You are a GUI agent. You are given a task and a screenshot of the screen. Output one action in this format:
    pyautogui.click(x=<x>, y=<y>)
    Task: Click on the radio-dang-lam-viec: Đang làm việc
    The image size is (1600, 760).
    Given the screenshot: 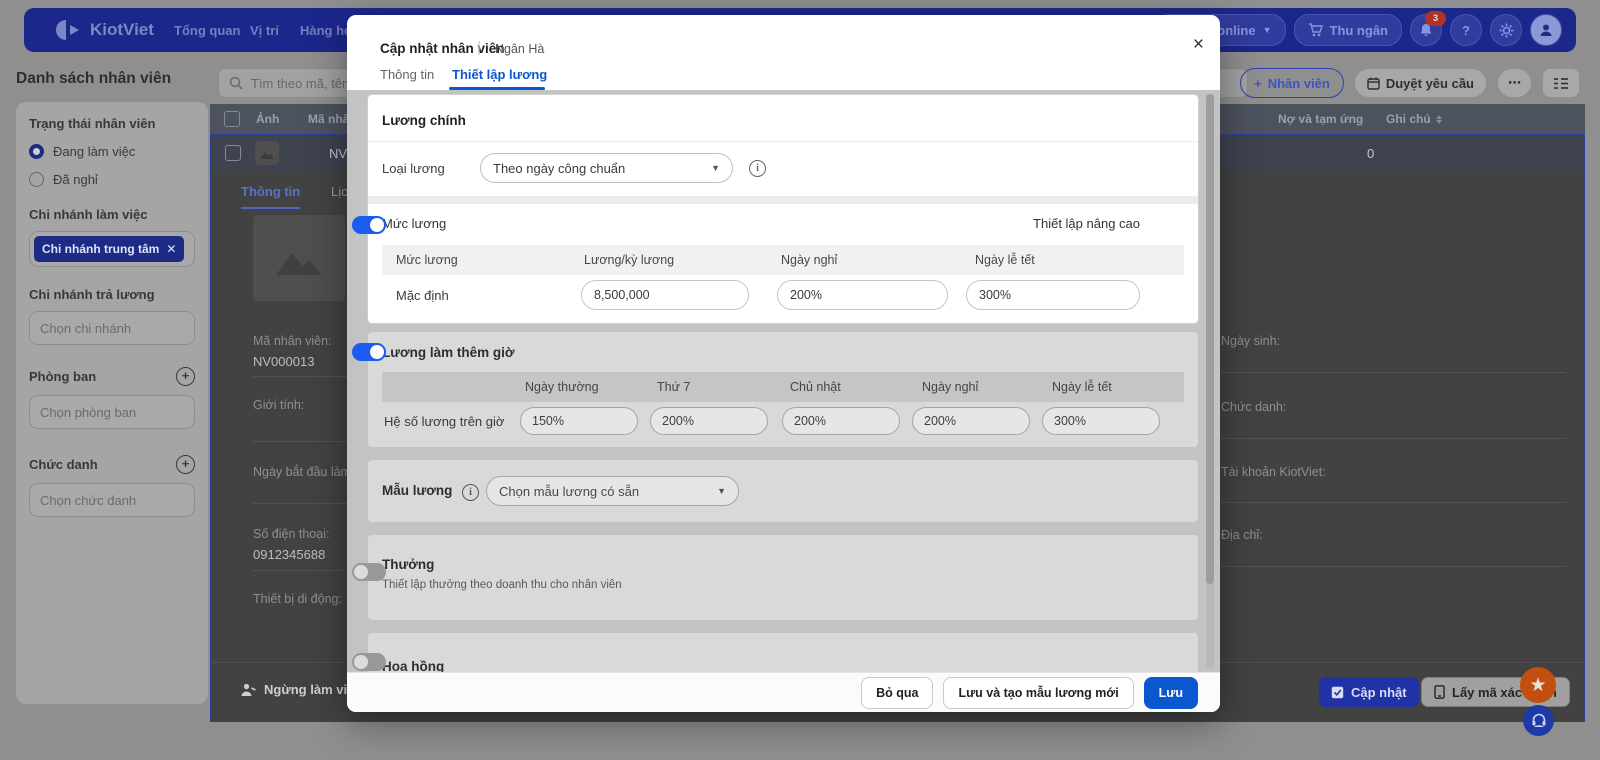 What is the action you would take?
    pyautogui.click(x=112, y=151)
    